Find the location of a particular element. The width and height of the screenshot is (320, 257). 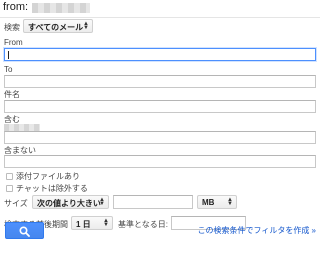

search-icon is located at coordinates (24, 231).